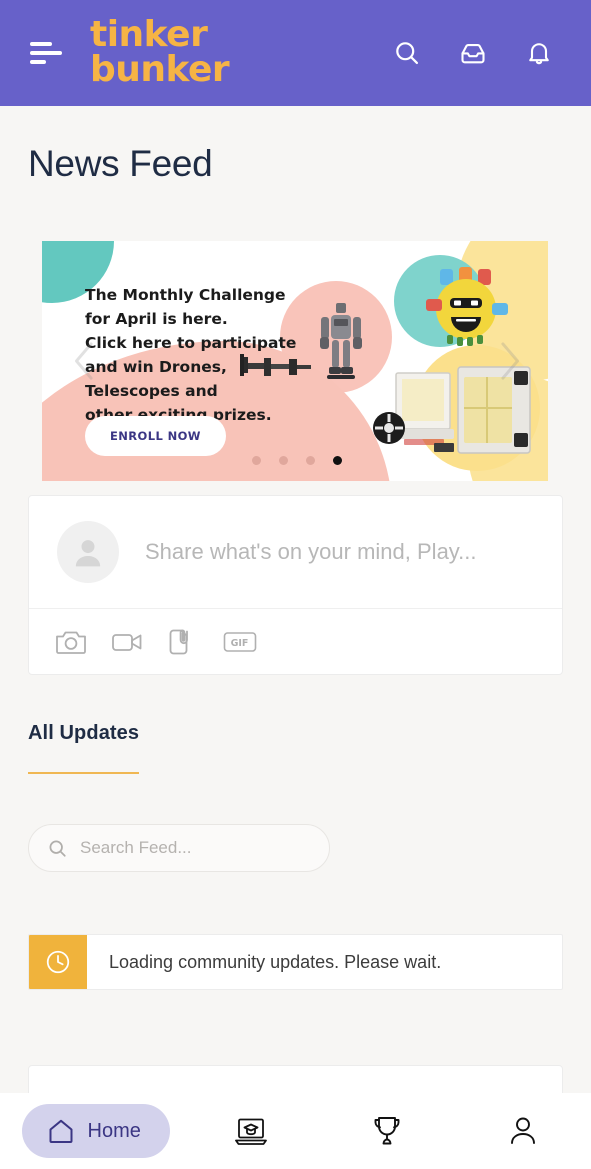 This screenshot has width=591, height=1169. Describe the element at coordinates (339, 552) in the screenshot. I see `composer-text-input` at that location.